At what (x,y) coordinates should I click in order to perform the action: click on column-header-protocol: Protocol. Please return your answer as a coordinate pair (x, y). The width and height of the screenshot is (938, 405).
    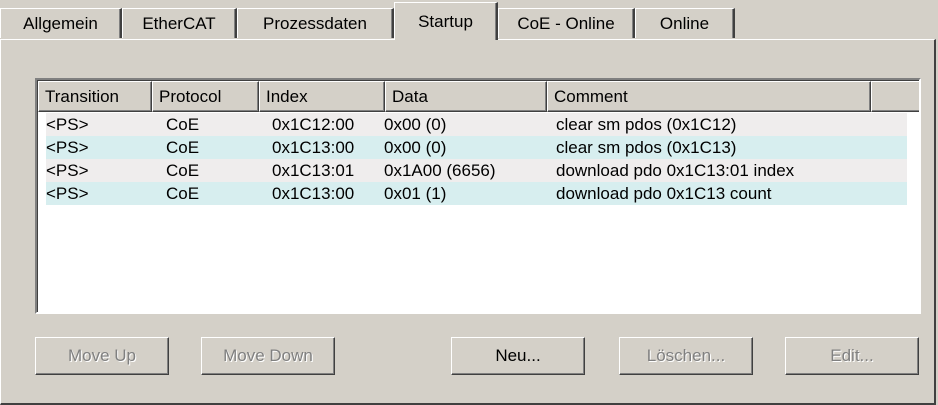
    Looking at the image, I should click on (205, 96).